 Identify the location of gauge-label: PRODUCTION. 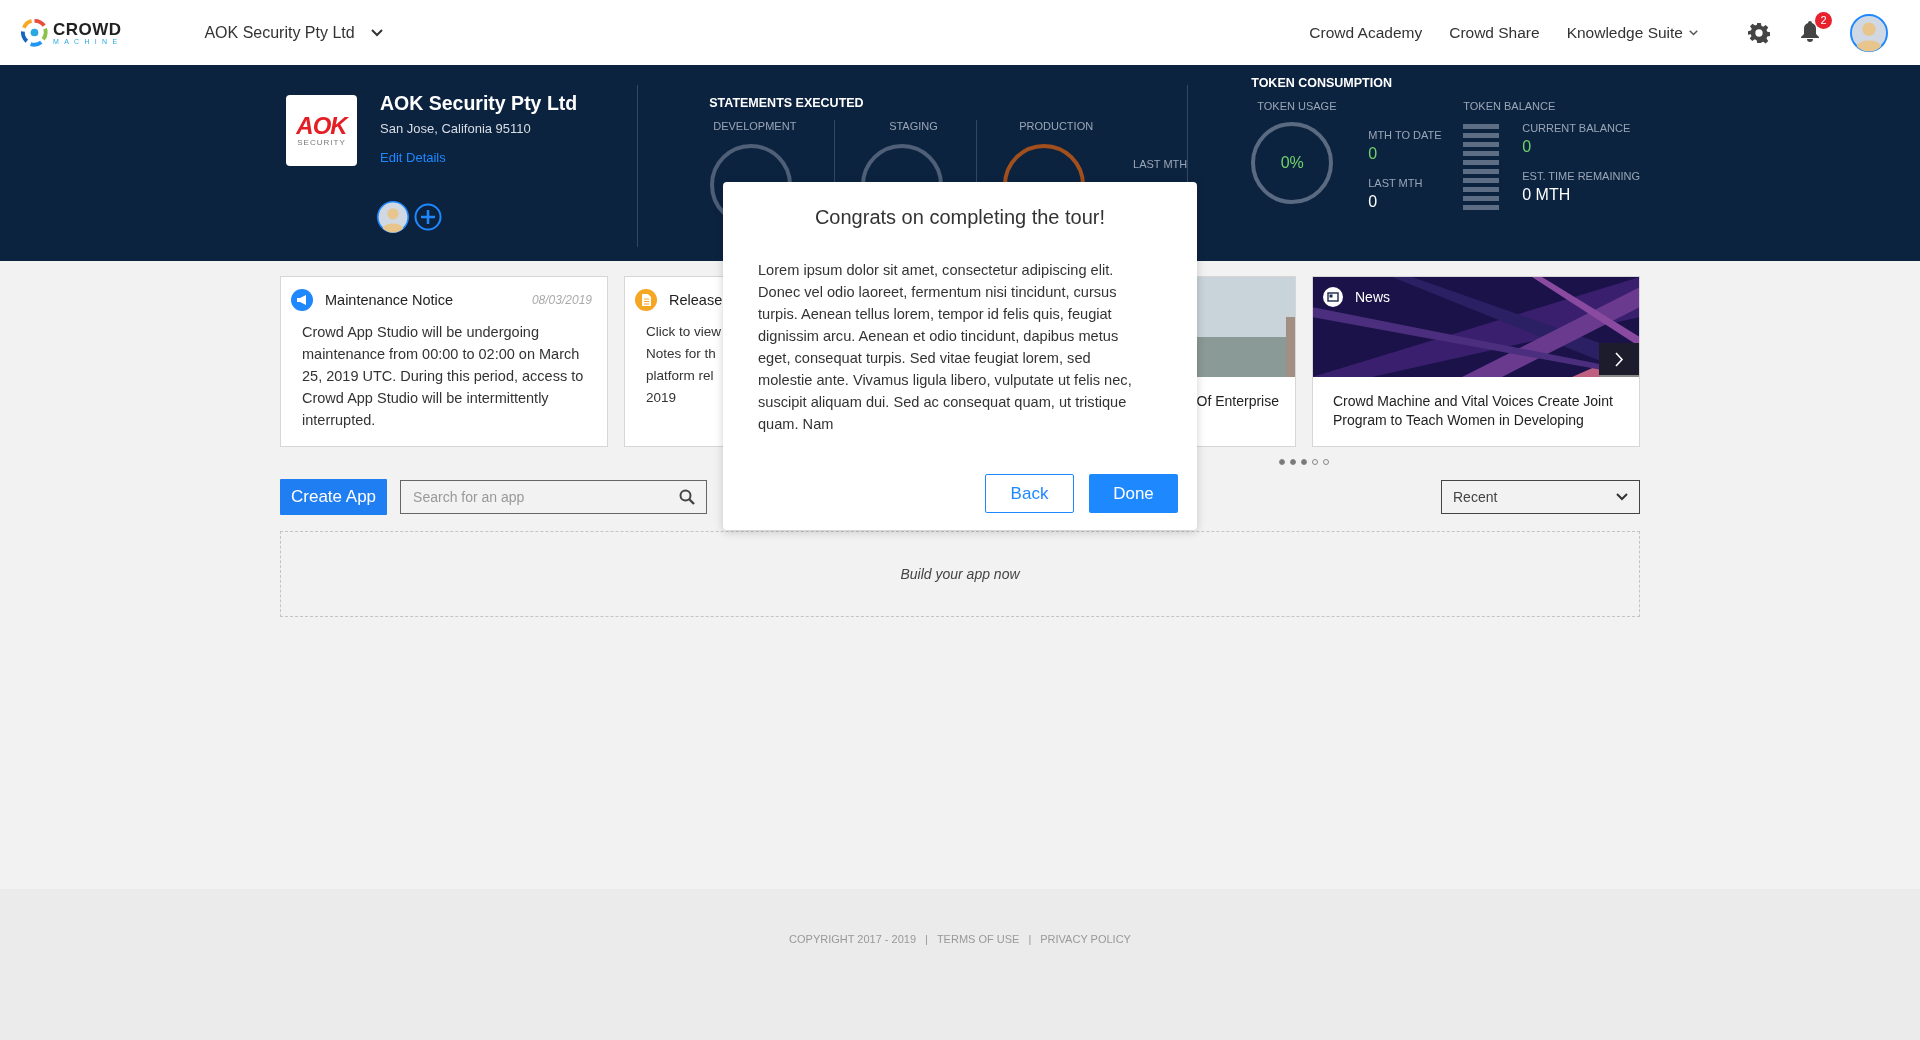
(1056, 126).